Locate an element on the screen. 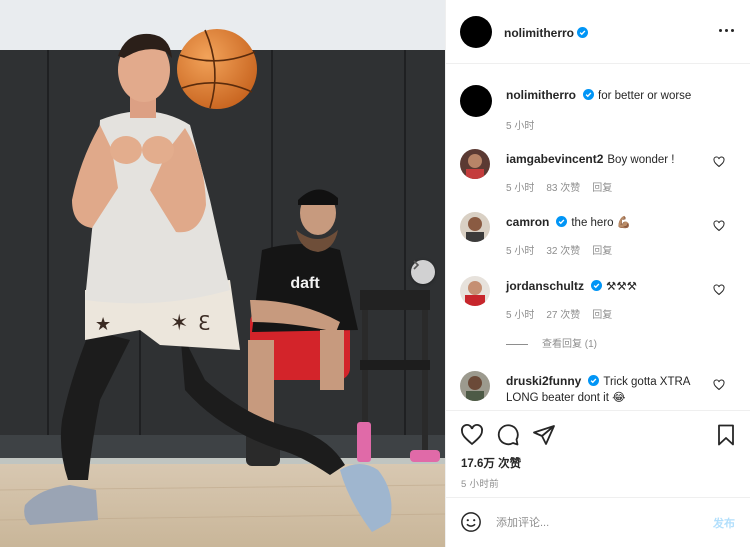 The image size is (750, 547). comment-meta: 5 小时 83 次赞 回复 is located at coordinates (565, 186).